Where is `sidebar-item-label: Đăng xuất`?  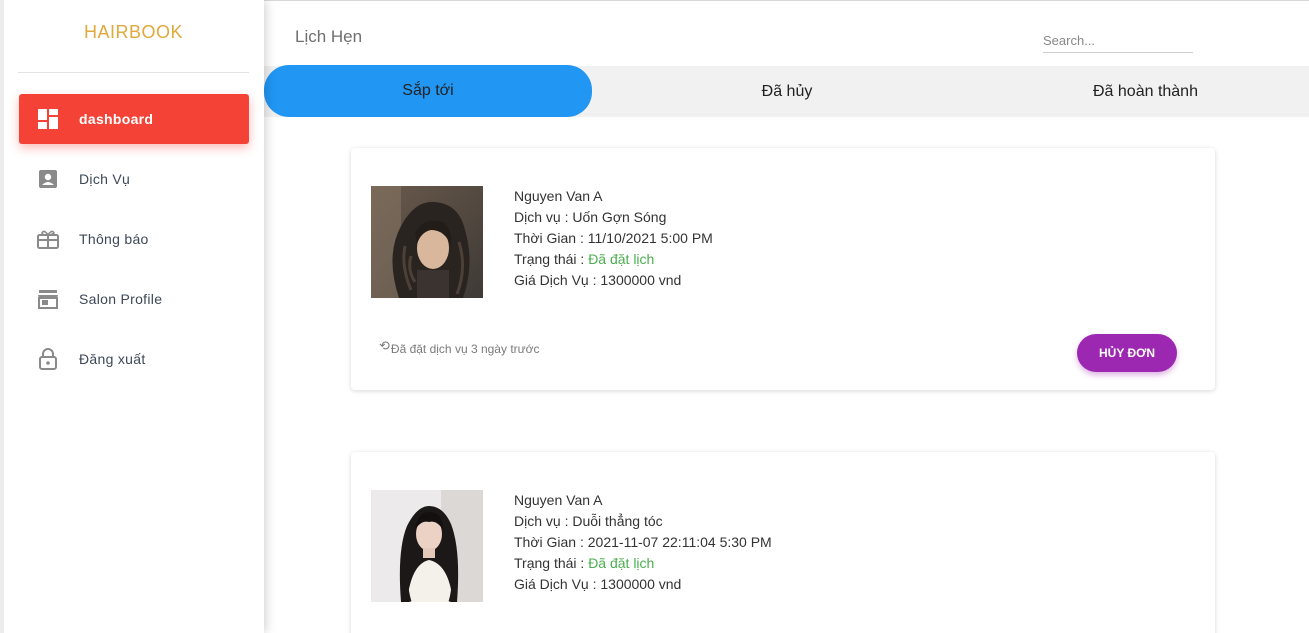 sidebar-item-label: Đăng xuất is located at coordinates (112, 359).